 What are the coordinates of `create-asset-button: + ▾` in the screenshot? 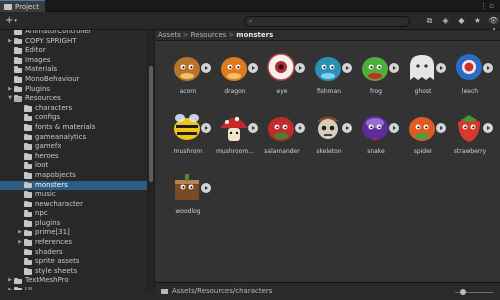 It's located at (11, 21).